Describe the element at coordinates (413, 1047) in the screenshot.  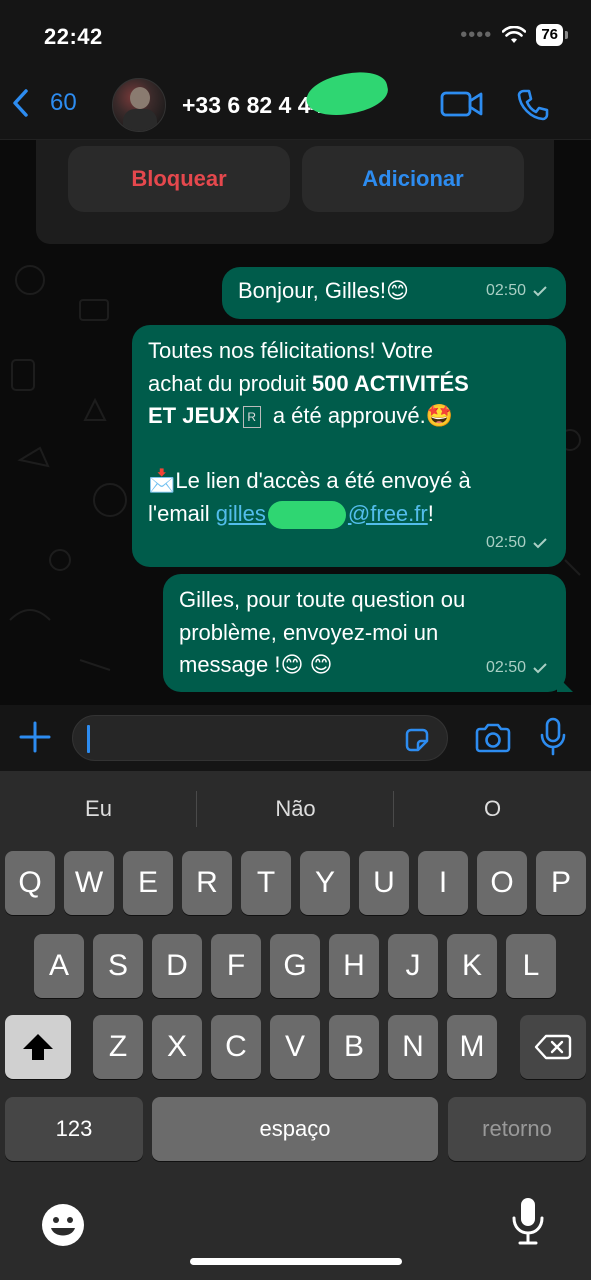
I see `key-n: N` at that location.